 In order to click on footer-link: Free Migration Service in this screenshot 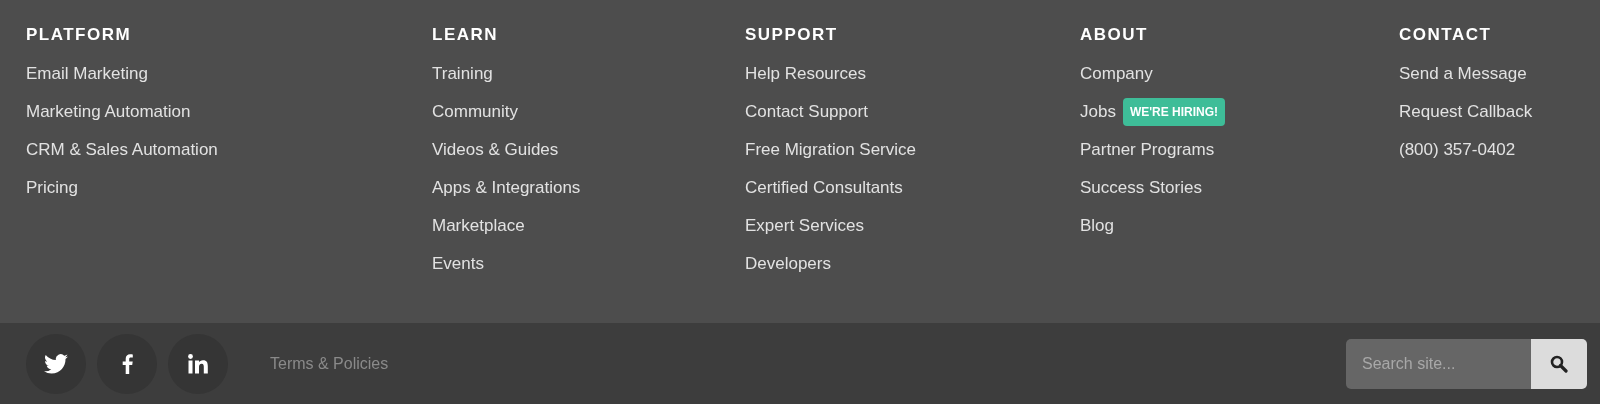, I will do `click(830, 150)`.